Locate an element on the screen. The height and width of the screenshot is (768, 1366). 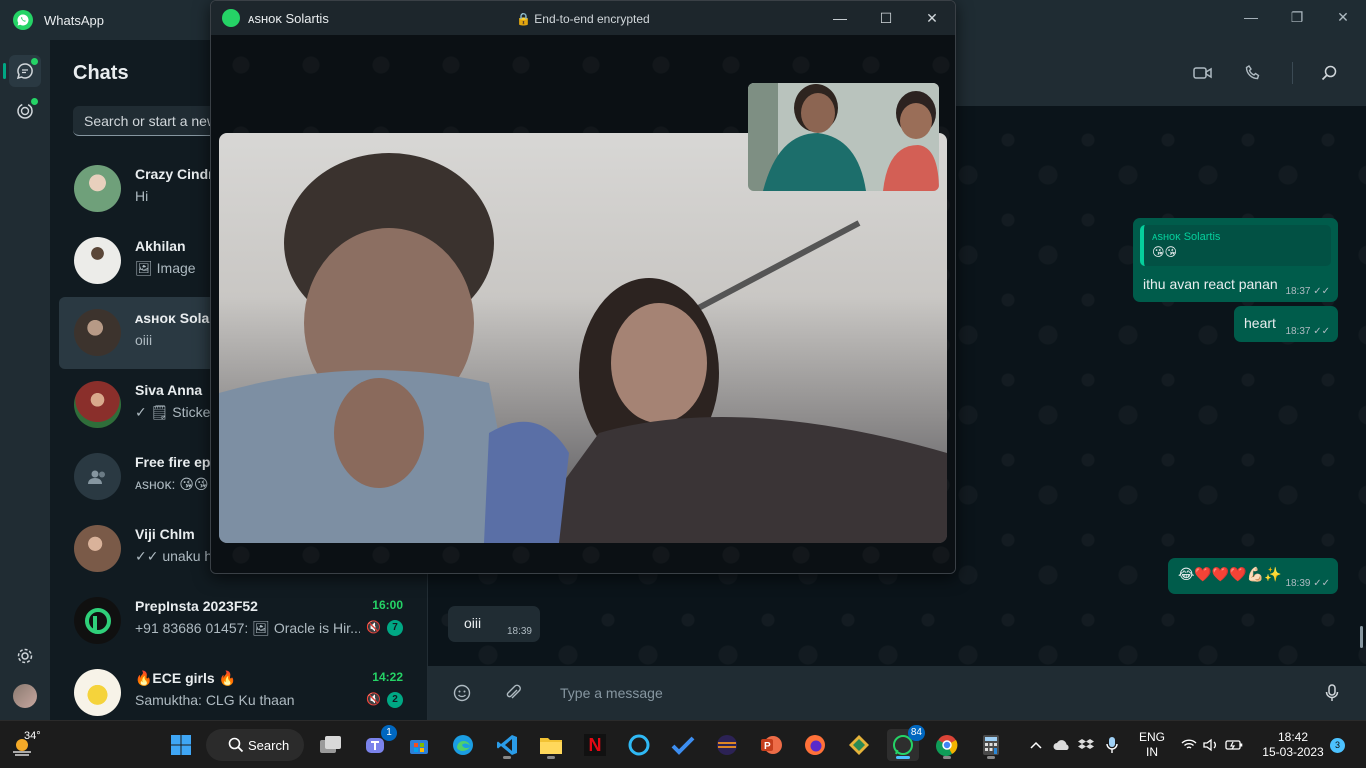
scrollbar-thumb is located at coordinates (1361, 637).